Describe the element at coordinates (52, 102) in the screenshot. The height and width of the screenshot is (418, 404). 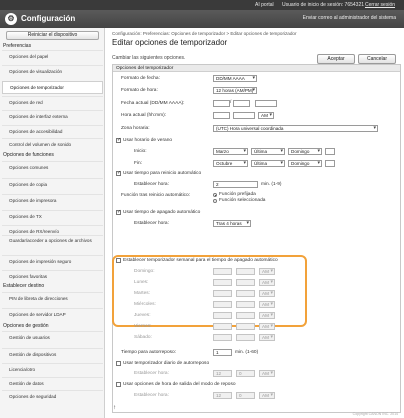
I see `sidebar-item-network: Opciones de red` at that location.